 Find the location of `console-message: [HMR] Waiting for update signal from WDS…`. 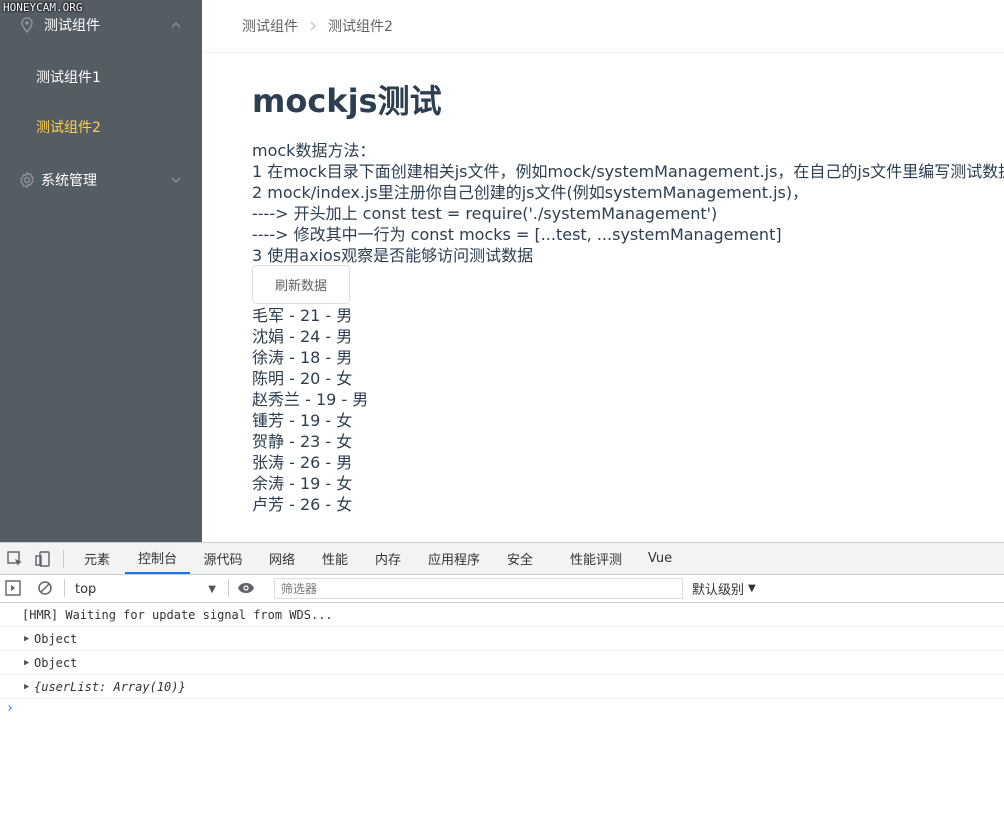

console-message: [HMR] Waiting for update signal from WDS… is located at coordinates (502, 615).